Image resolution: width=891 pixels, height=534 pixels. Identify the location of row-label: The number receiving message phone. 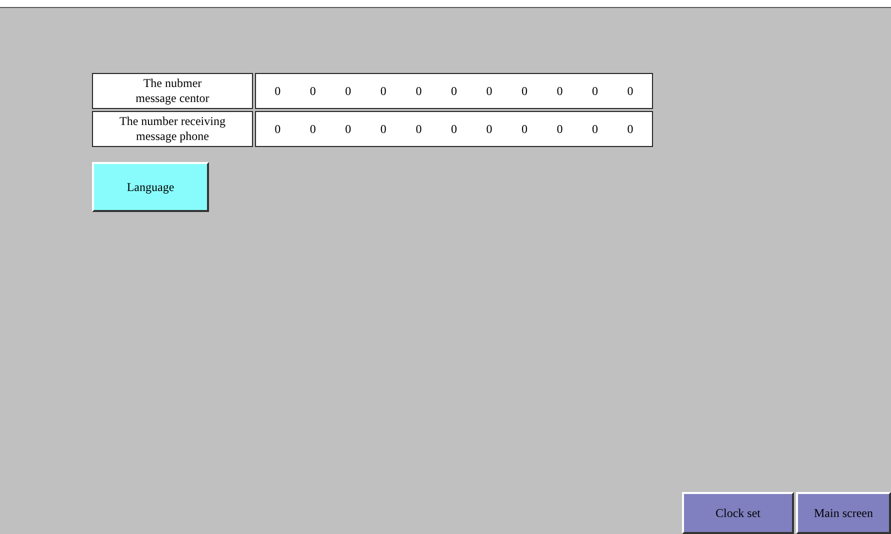
(172, 129).